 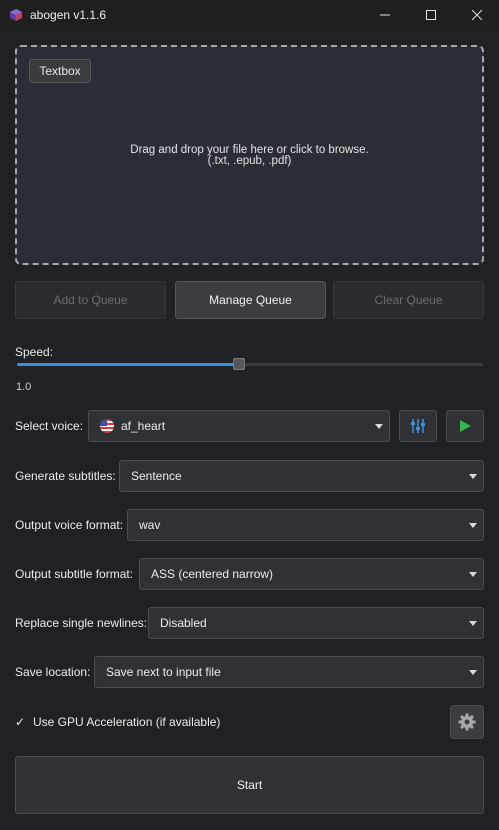 I want to click on minimize-button, so click(x=385, y=15).